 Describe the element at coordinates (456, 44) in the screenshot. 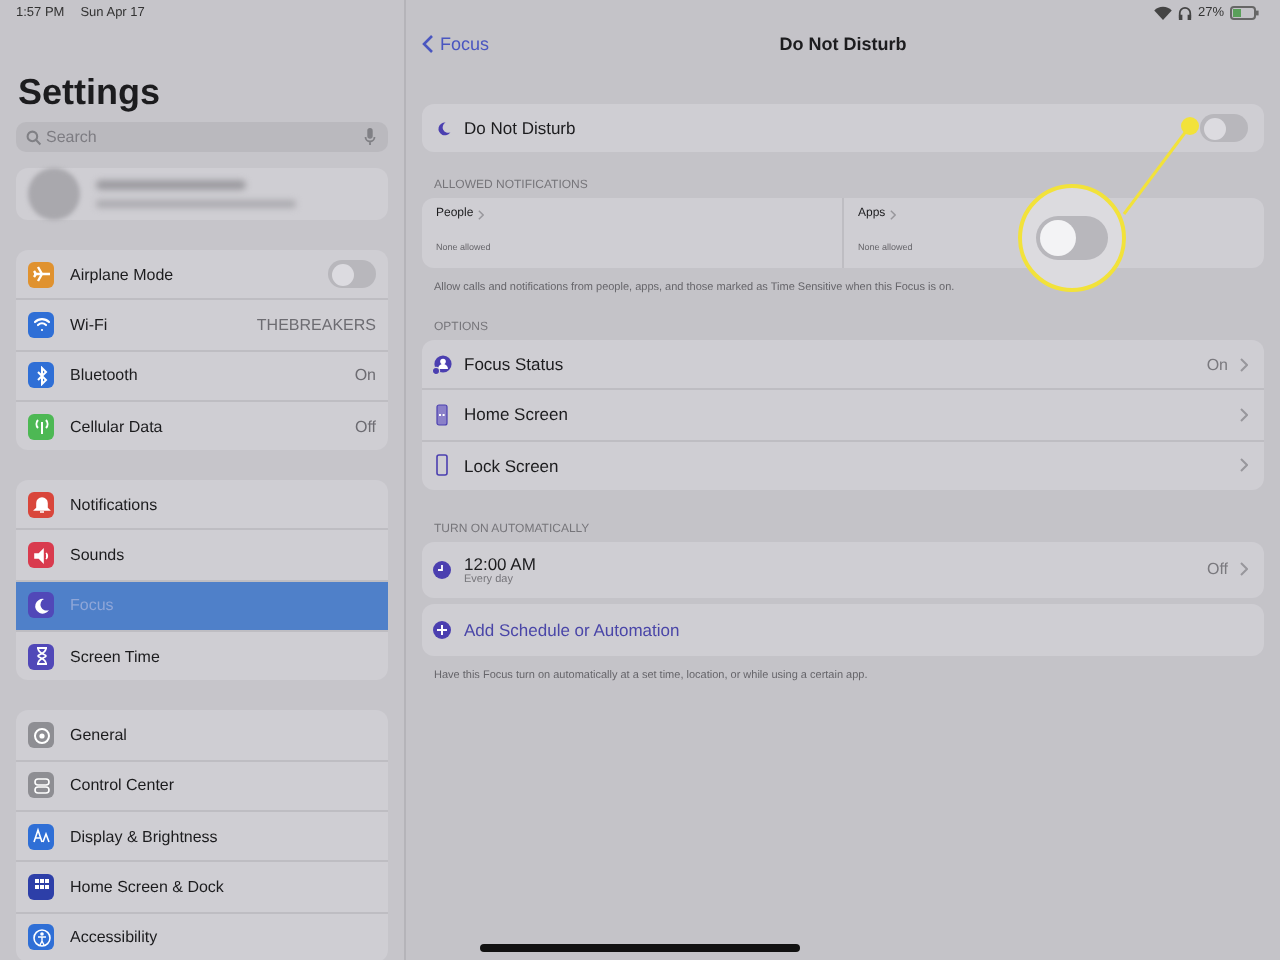

I see `back-button: Focus` at that location.